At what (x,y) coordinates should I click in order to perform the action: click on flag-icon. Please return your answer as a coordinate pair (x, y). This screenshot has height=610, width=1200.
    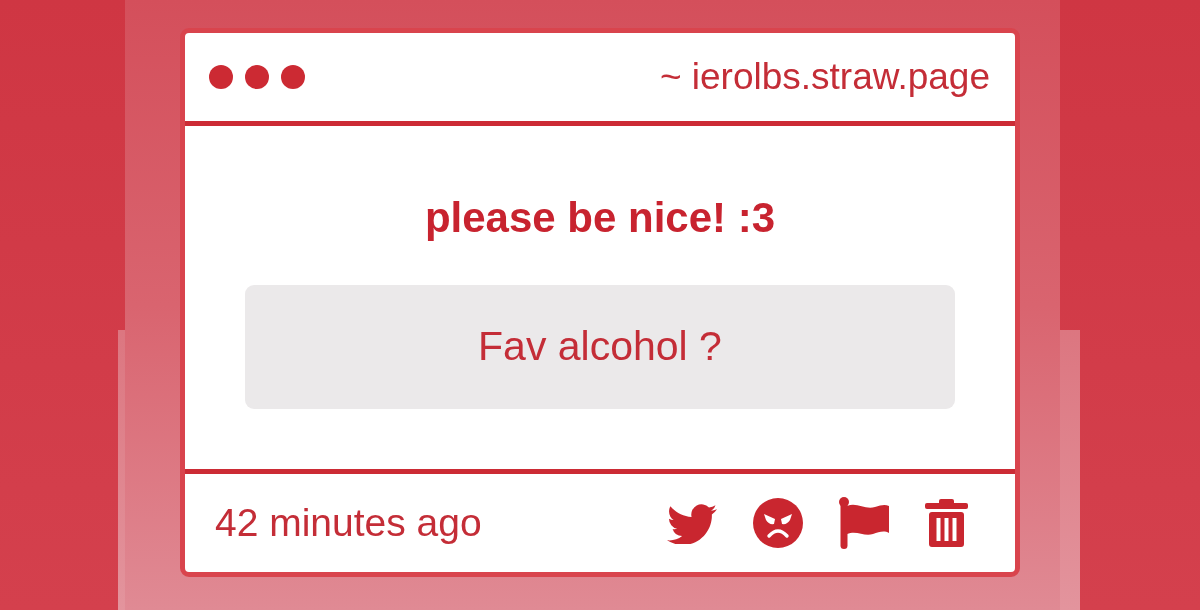
    Looking at the image, I should click on (864, 523).